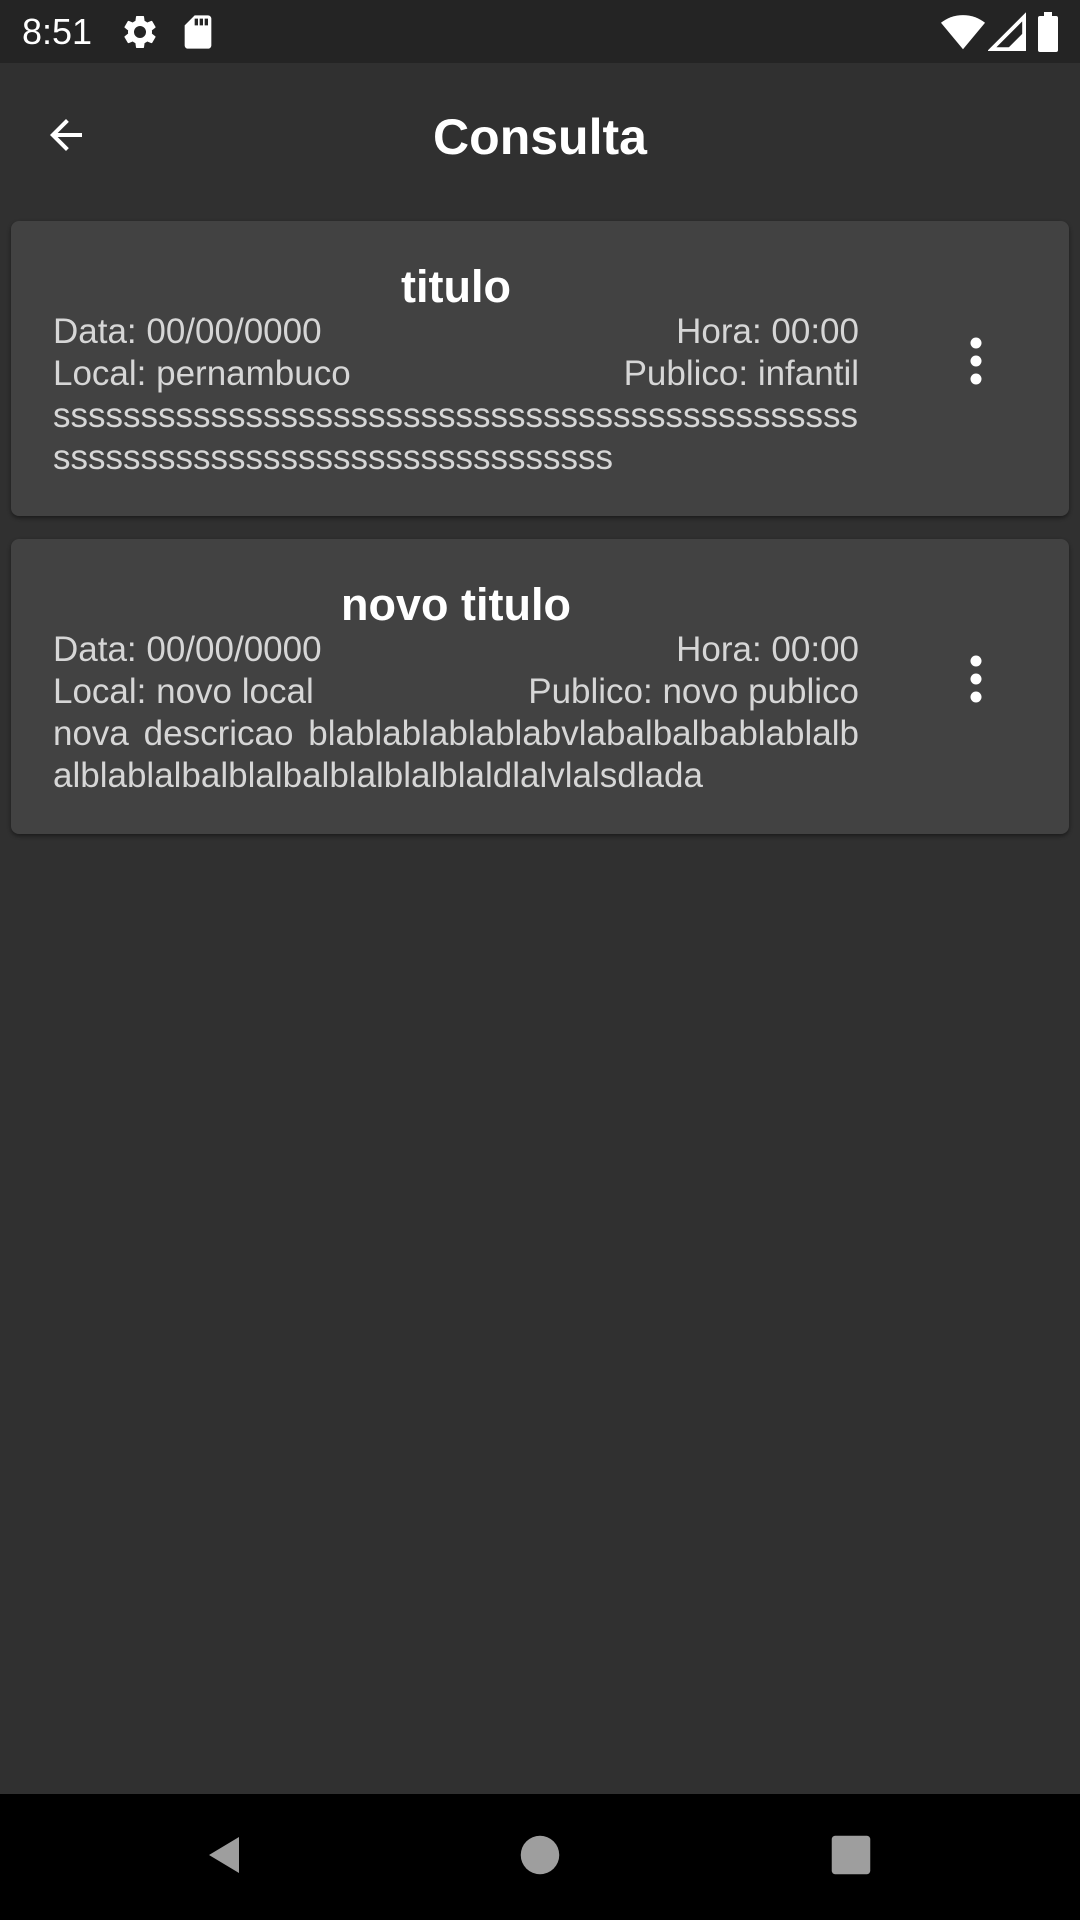 The image size is (1080, 1920). I want to click on triangle-back-icon, so click(225, 1857).